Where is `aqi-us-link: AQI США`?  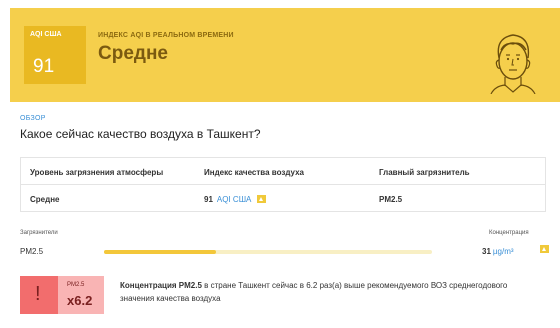
aqi-us-link: AQI США is located at coordinates (234, 199).